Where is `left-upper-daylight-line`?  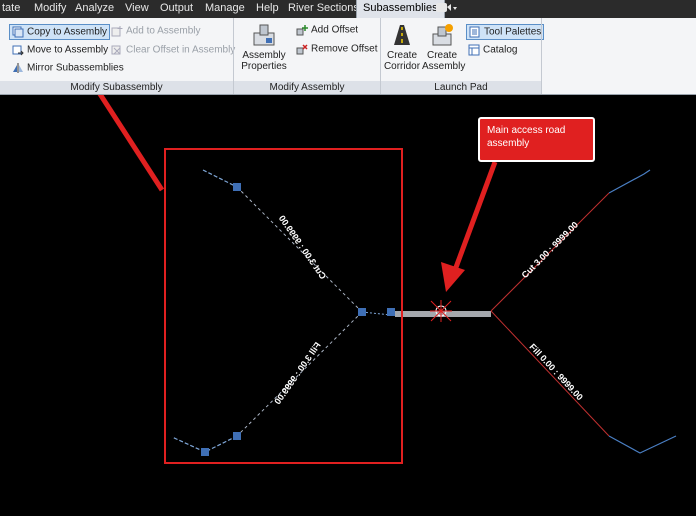 left-upper-daylight-line is located at coordinates (220, 178).